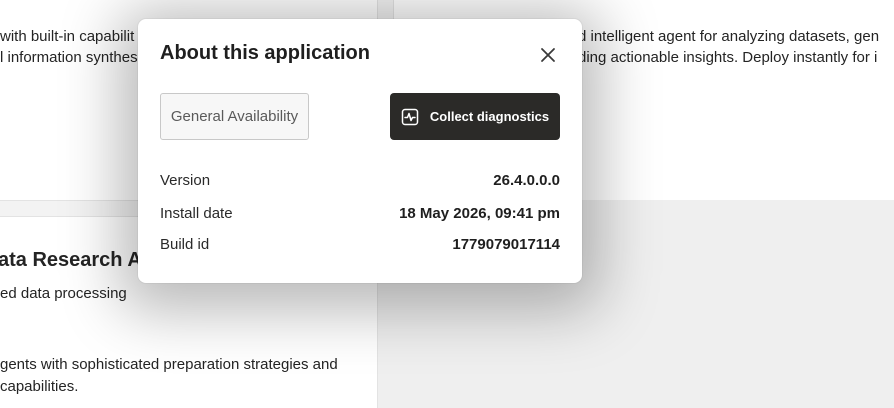 The width and height of the screenshot is (894, 408). Describe the element at coordinates (479, 213) in the screenshot. I see `info-value: 18 May 2026, 09:41 pm` at that location.